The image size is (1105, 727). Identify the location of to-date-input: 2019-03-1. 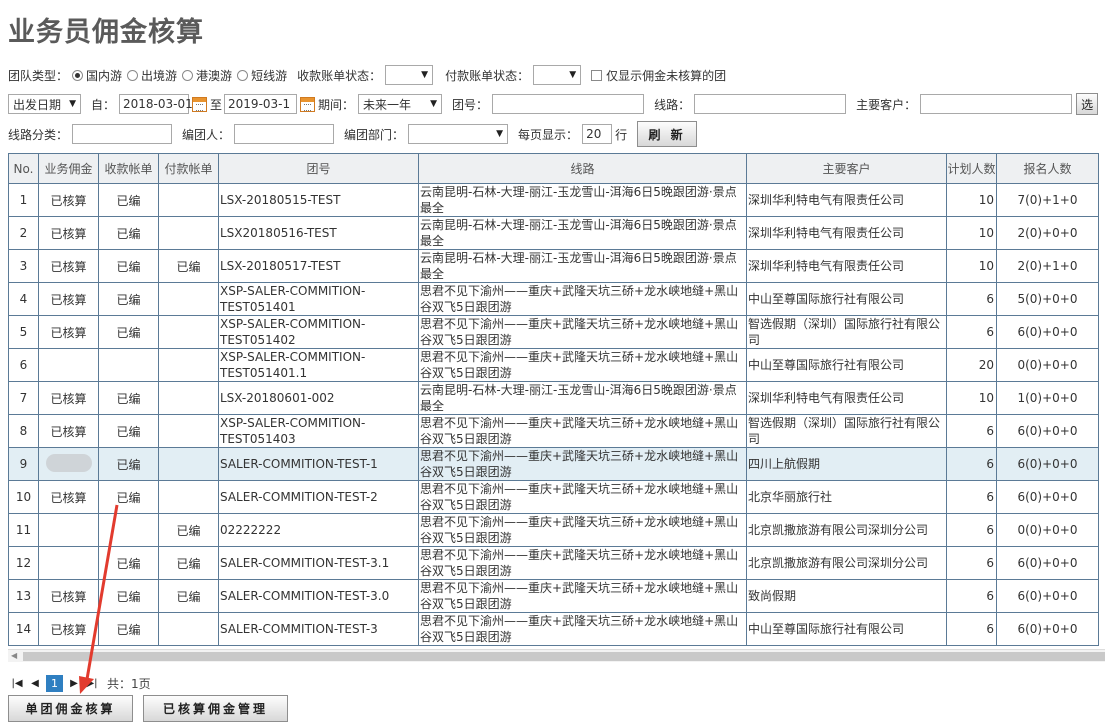
(261, 104).